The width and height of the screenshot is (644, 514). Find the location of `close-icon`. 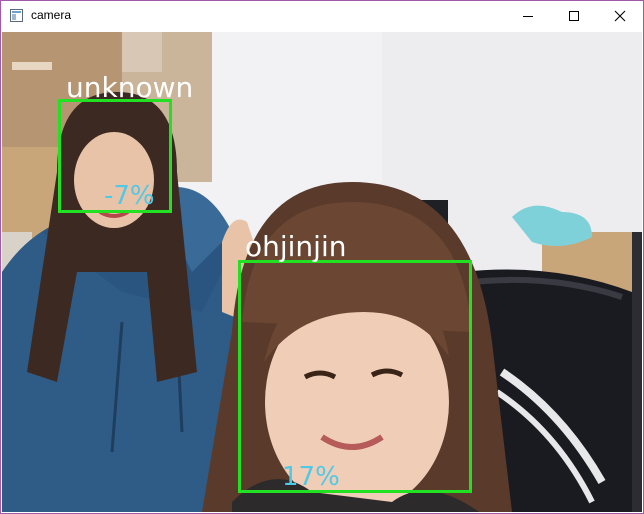

close-icon is located at coordinates (620, 16).